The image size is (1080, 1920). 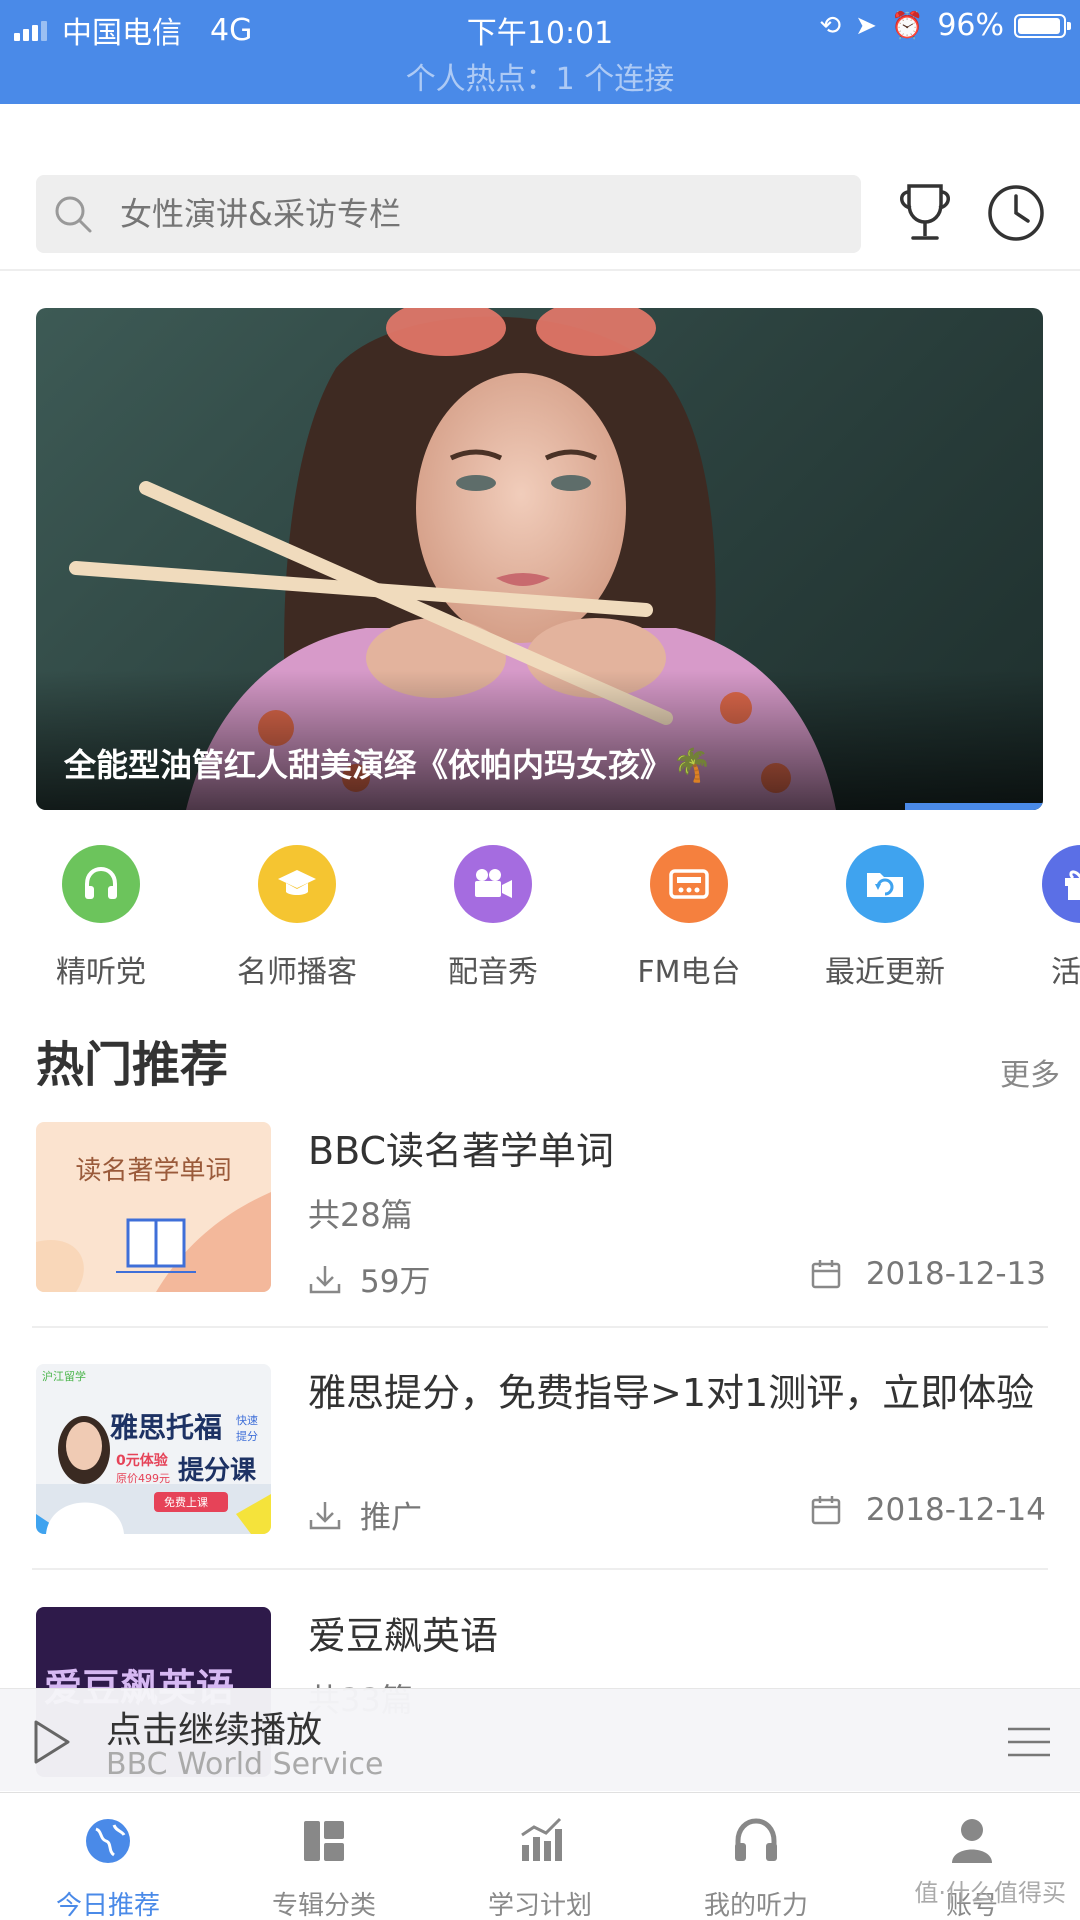 What do you see at coordinates (395, 1282) in the screenshot?
I see `download-count: 59万` at bounding box center [395, 1282].